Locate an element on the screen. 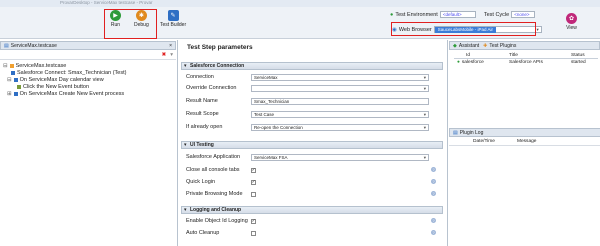 This screenshot has height=246, width=600. param-label: Result Name is located at coordinates (202, 101).